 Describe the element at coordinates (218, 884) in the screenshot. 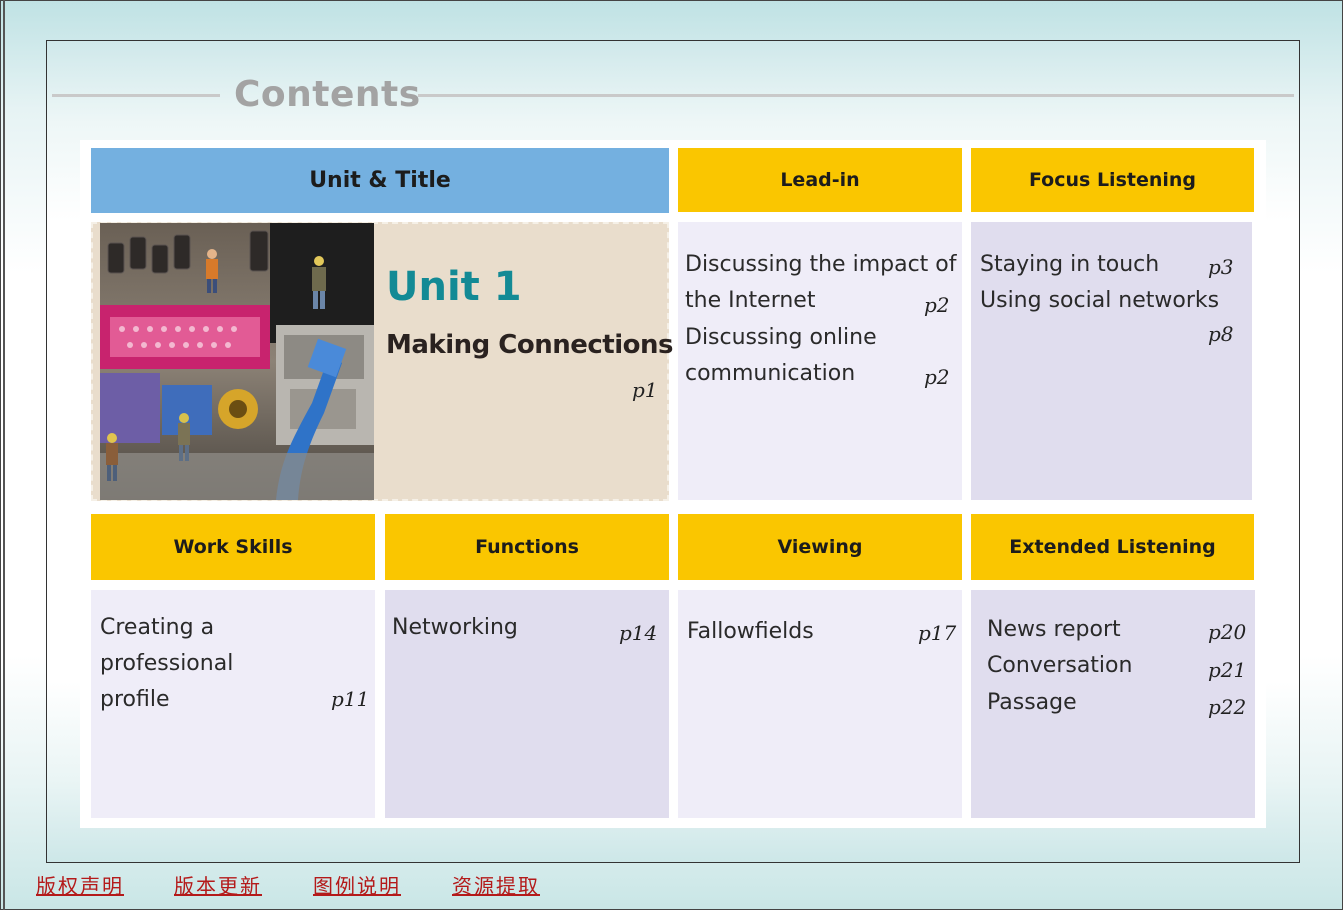

I see `footer-link-version-update: 版本更新` at that location.